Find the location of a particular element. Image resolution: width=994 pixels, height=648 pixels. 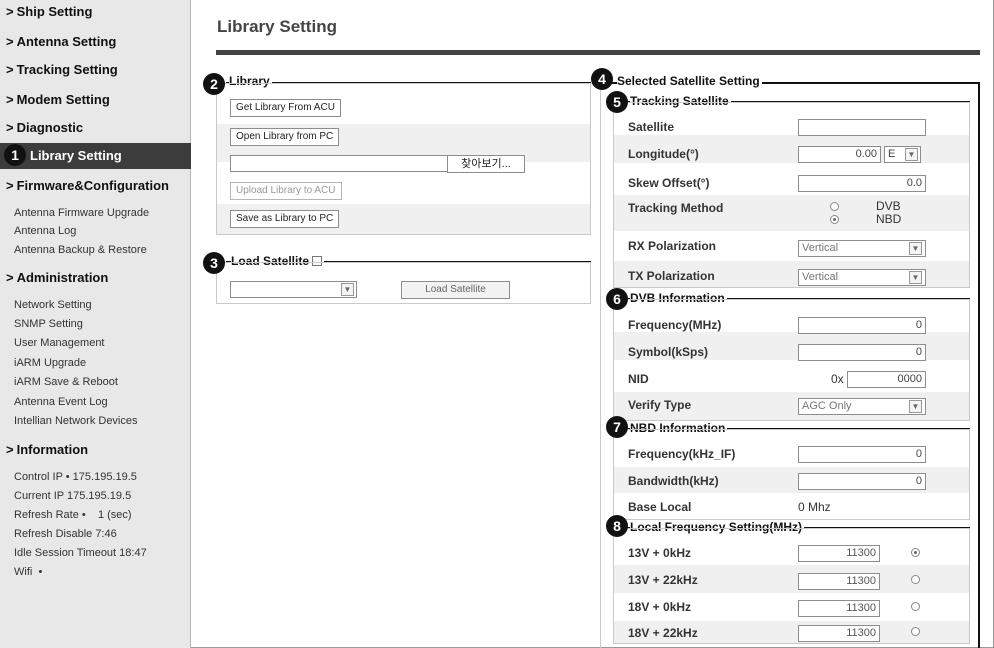

lnb-18v-22khz-input: 11300 is located at coordinates (839, 633).